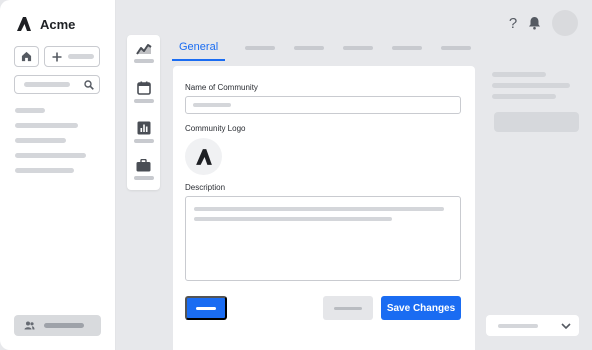  I want to click on community-logo-label: Community Logo, so click(215, 128).